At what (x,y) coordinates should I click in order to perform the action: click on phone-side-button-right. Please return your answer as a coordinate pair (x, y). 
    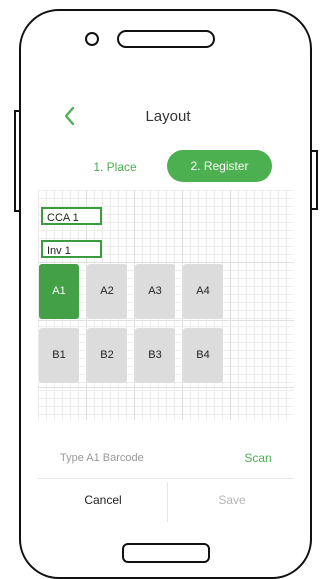
    Looking at the image, I should click on (315, 180).